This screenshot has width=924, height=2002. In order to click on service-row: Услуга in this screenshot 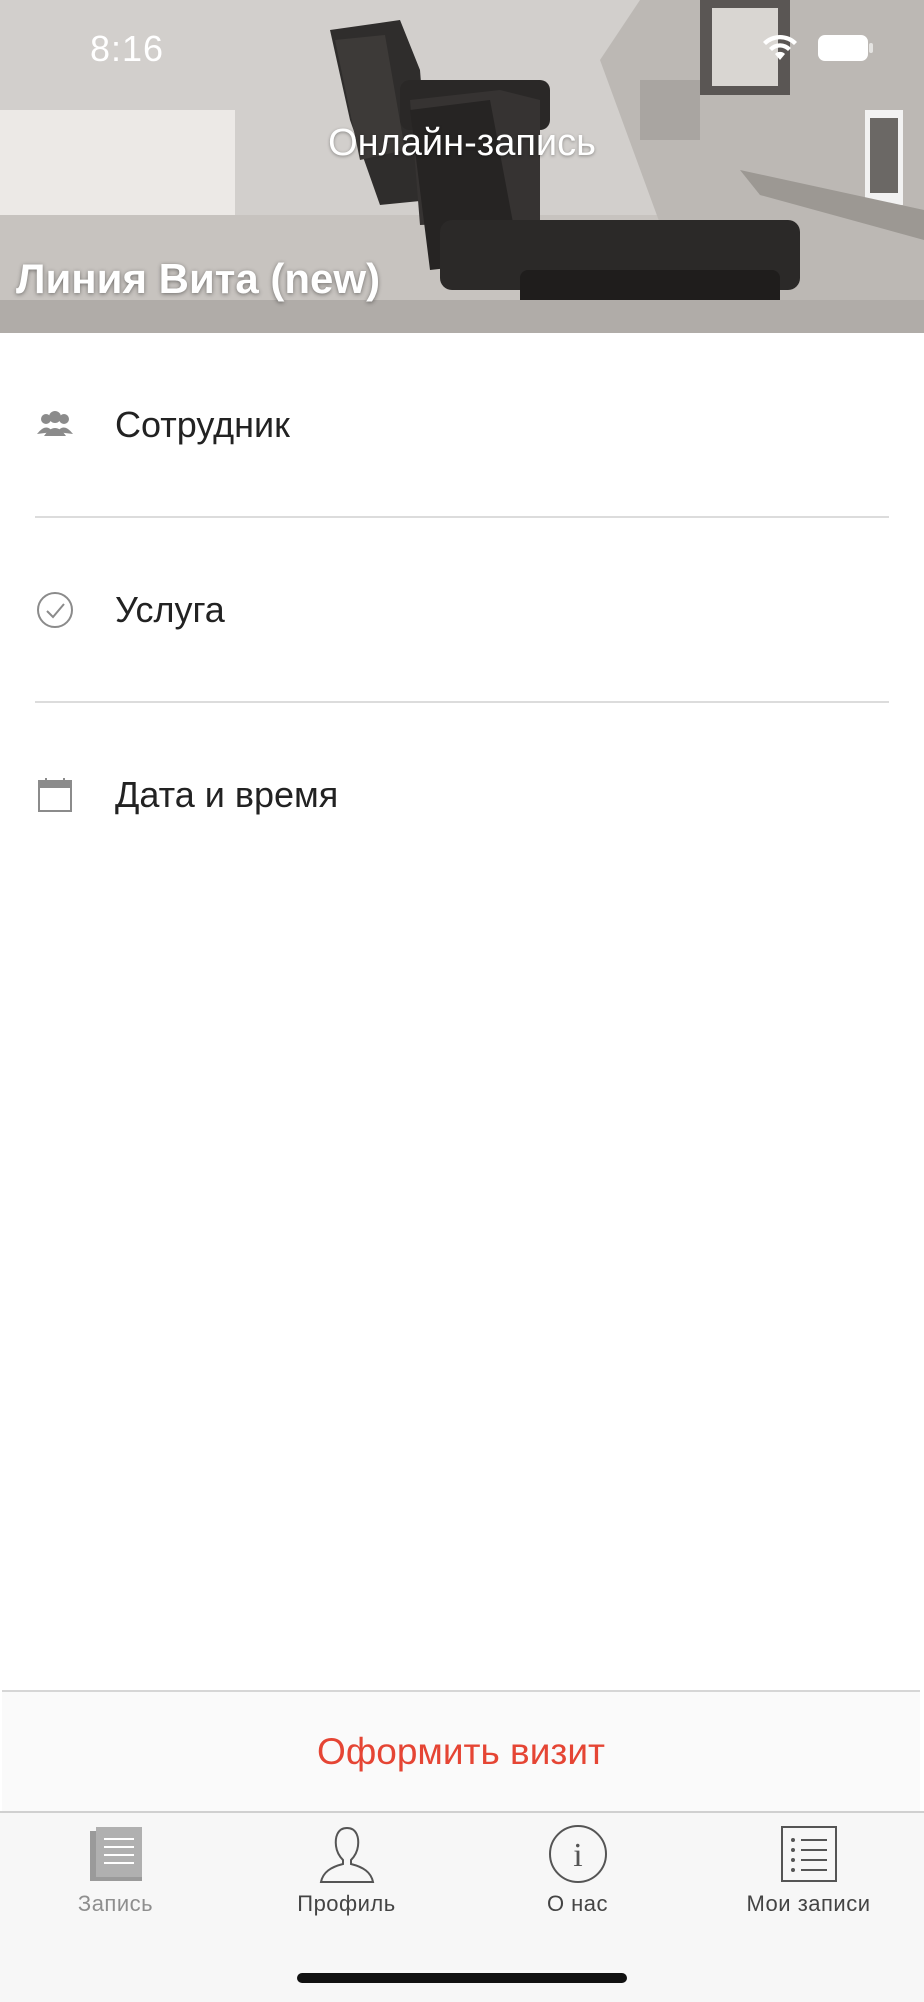, I will do `click(462, 610)`.